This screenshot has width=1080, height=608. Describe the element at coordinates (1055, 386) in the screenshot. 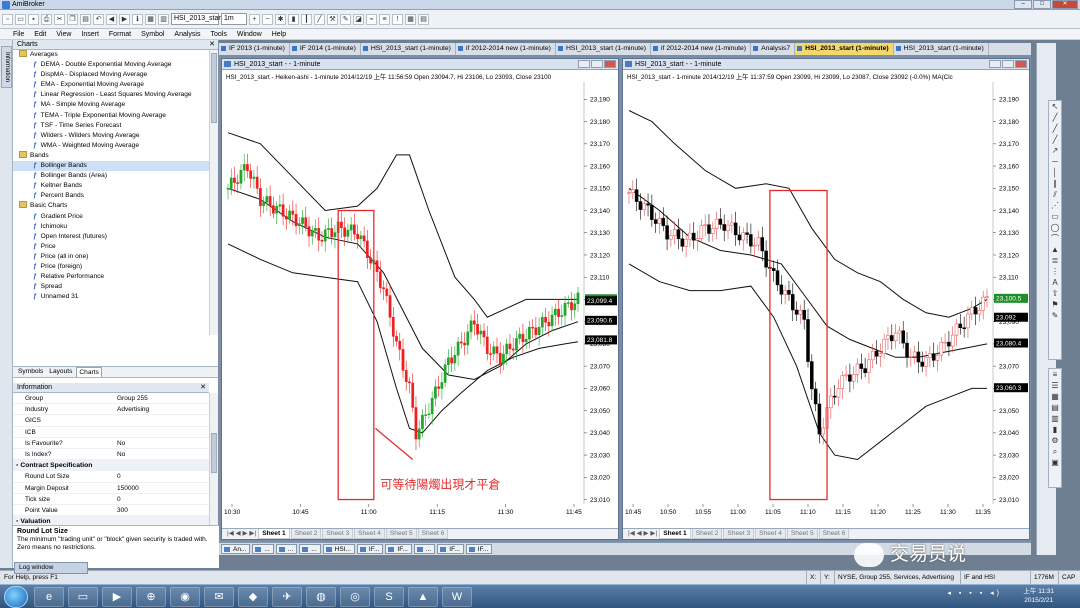

I see `list-icon: ☰` at that location.